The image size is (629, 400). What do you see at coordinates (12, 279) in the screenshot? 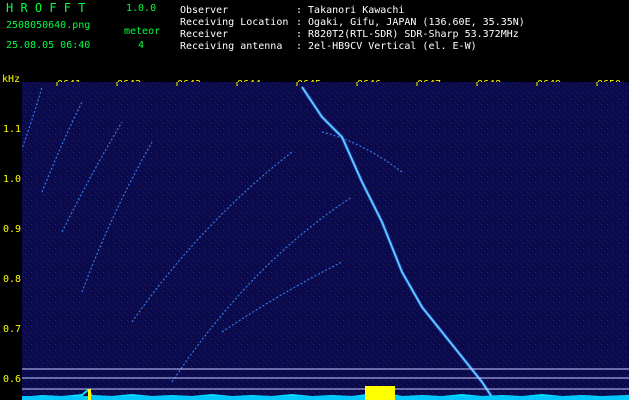
I see `y-tick-label: 0.8` at bounding box center [12, 279].